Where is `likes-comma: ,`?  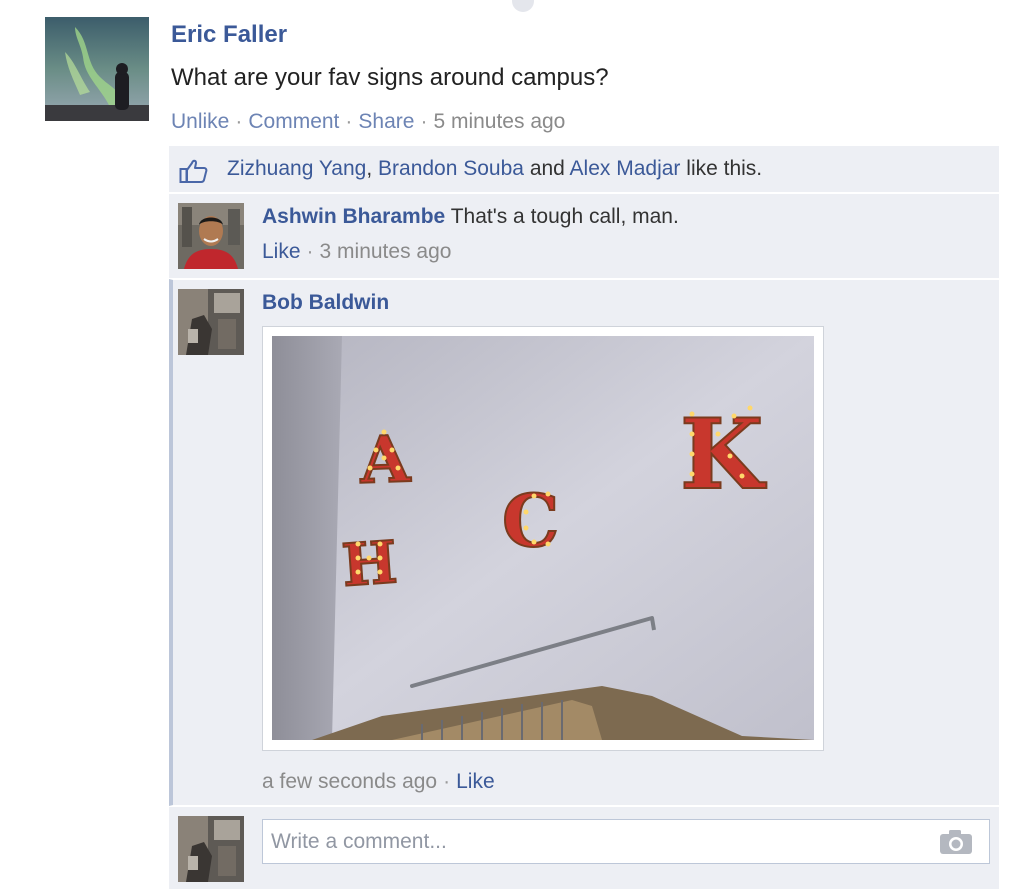
likes-comma: , is located at coordinates (372, 168).